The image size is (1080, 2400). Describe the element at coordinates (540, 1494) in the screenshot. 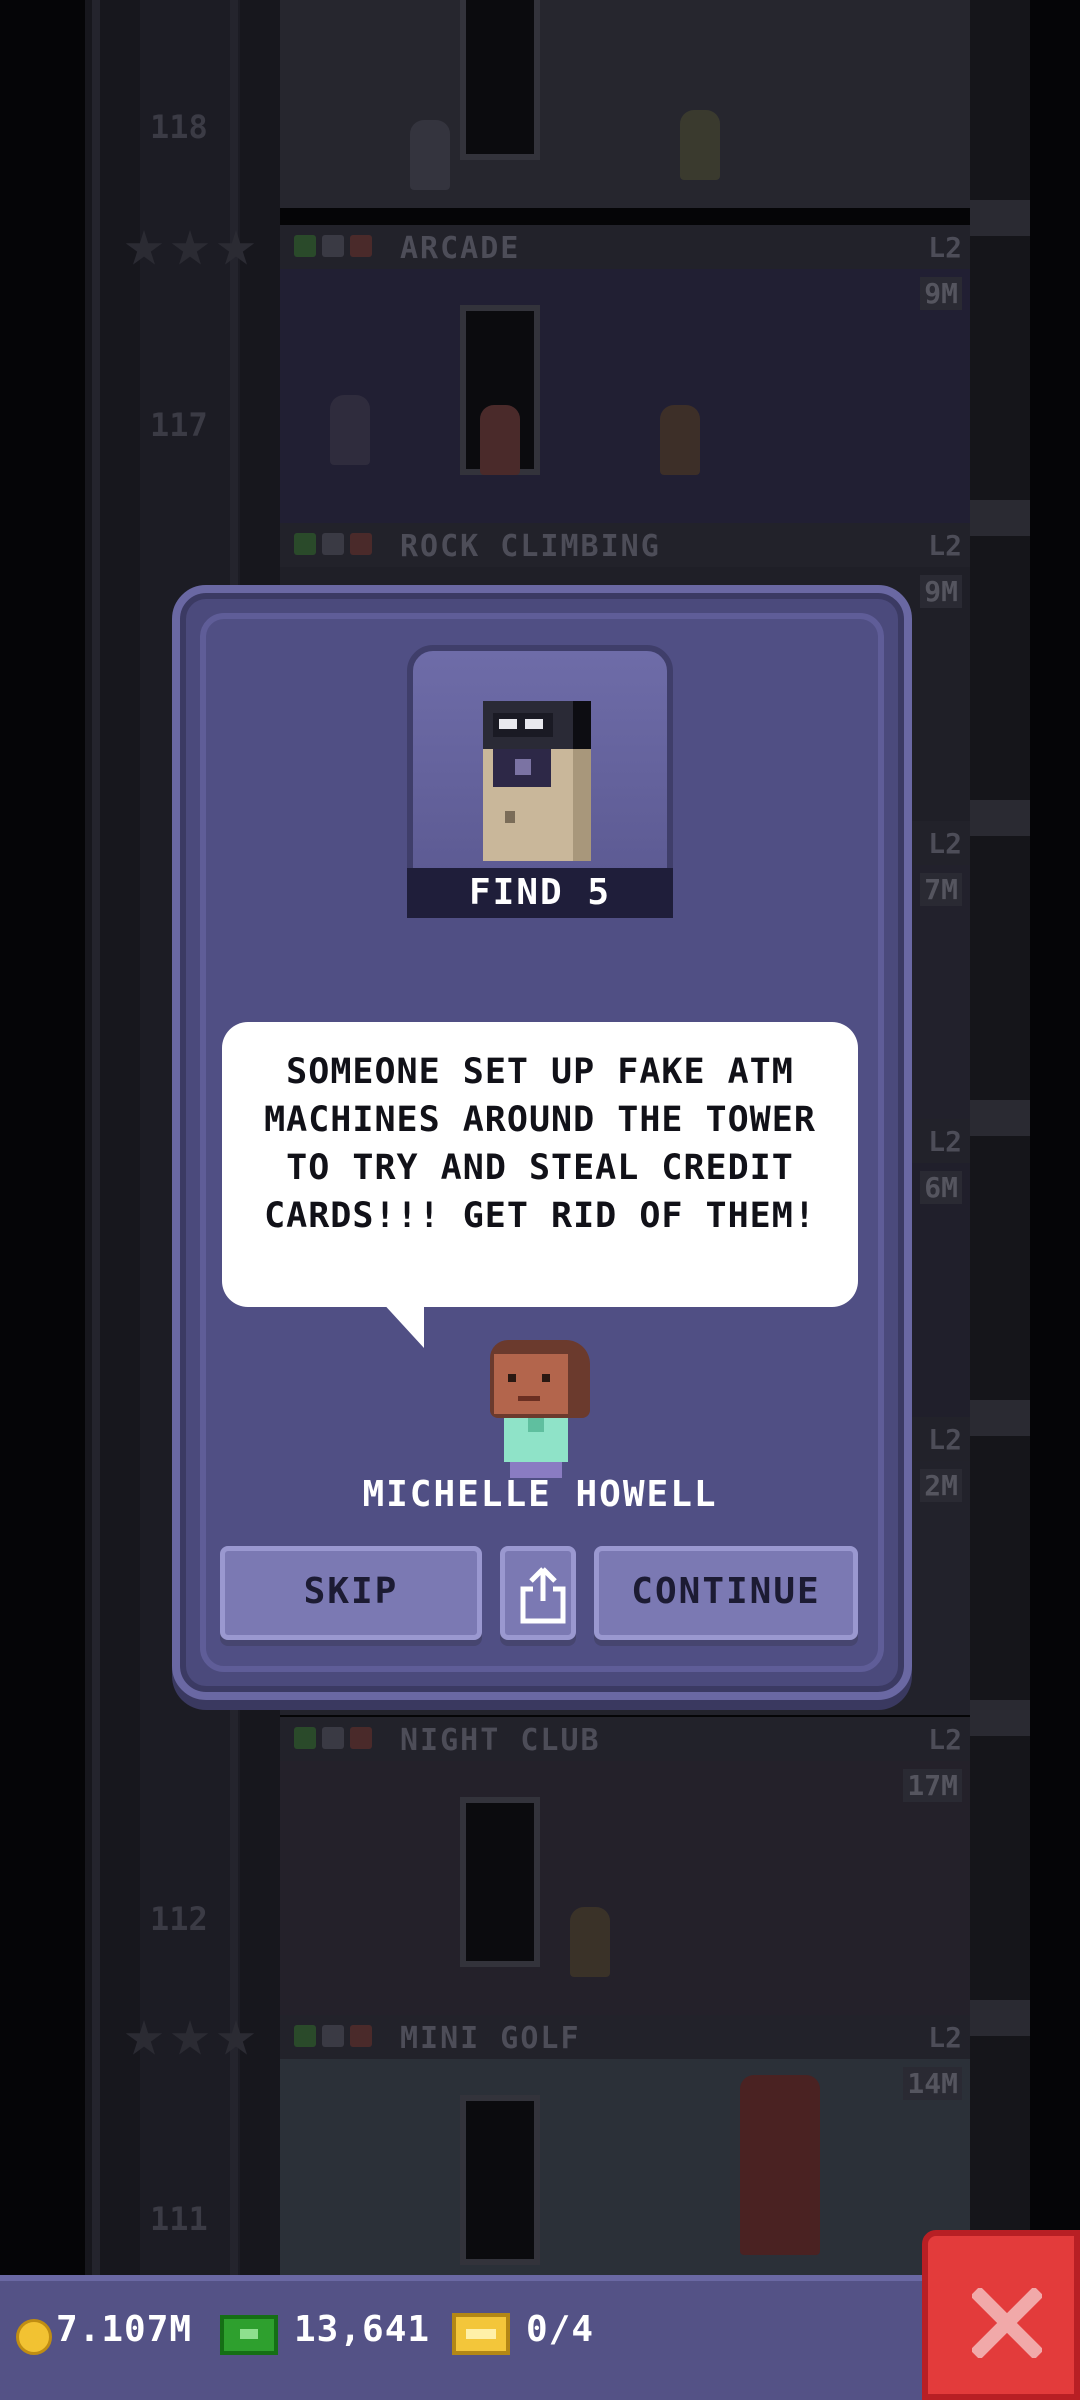

I see `character-name: MICHELLE HOWELL` at that location.